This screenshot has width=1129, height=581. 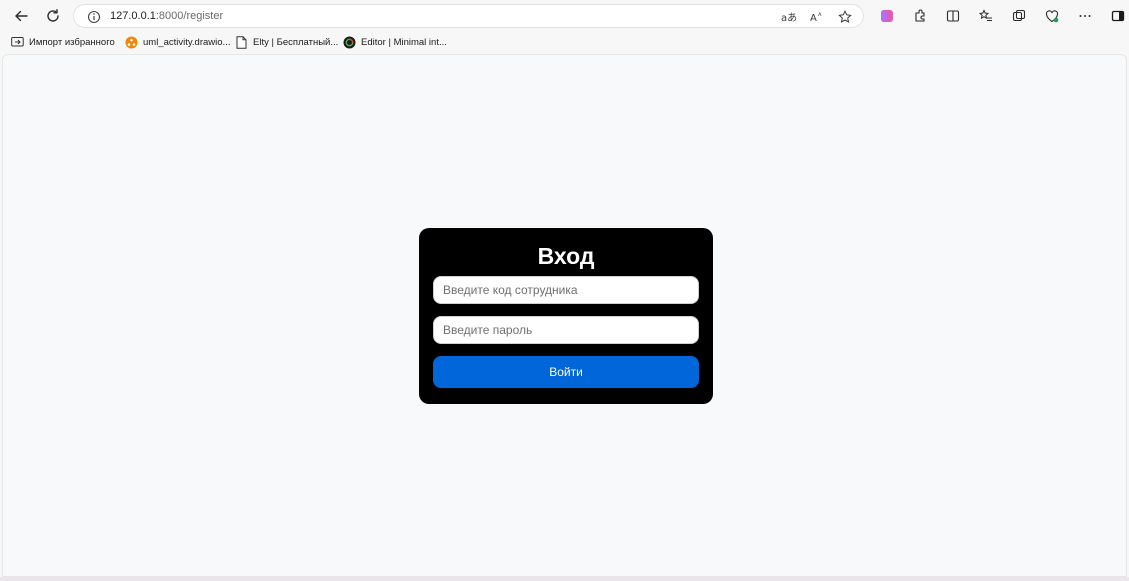 What do you see at coordinates (1084, 16) in the screenshot?
I see `more-options-icon` at bounding box center [1084, 16].